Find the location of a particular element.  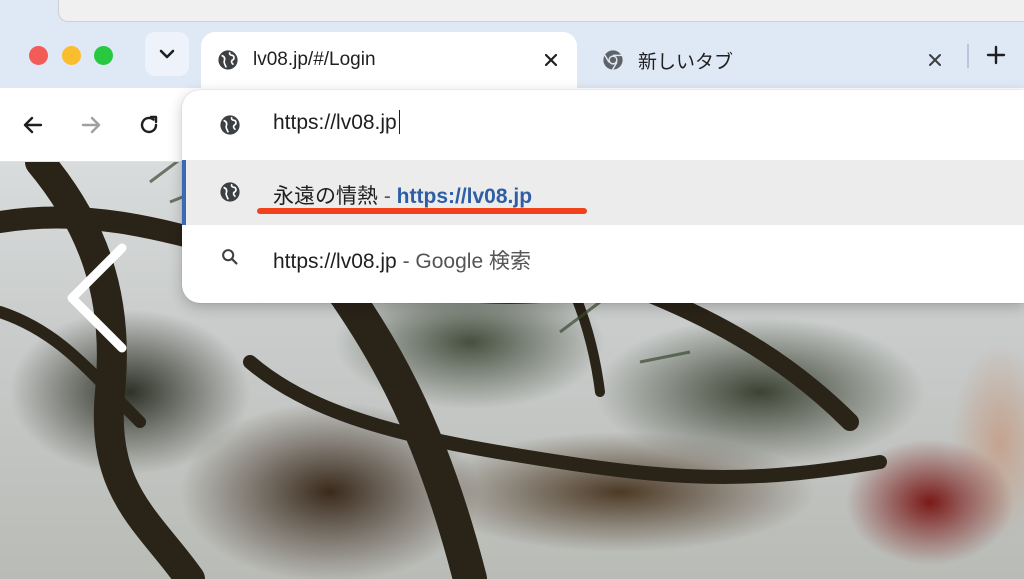

selection-indicator is located at coordinates (184, 192).